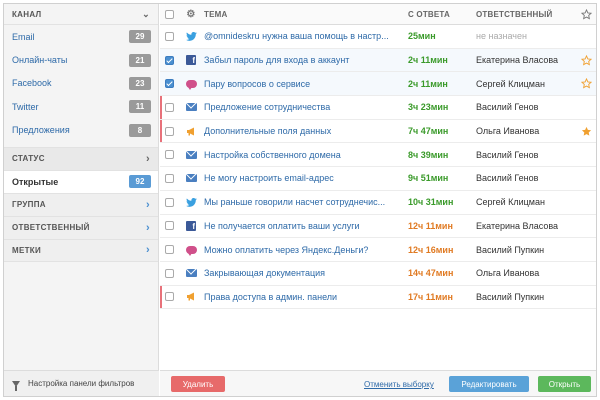  I want to click on tags-filter-header: МЕТКИ ›, so click(81, 250).